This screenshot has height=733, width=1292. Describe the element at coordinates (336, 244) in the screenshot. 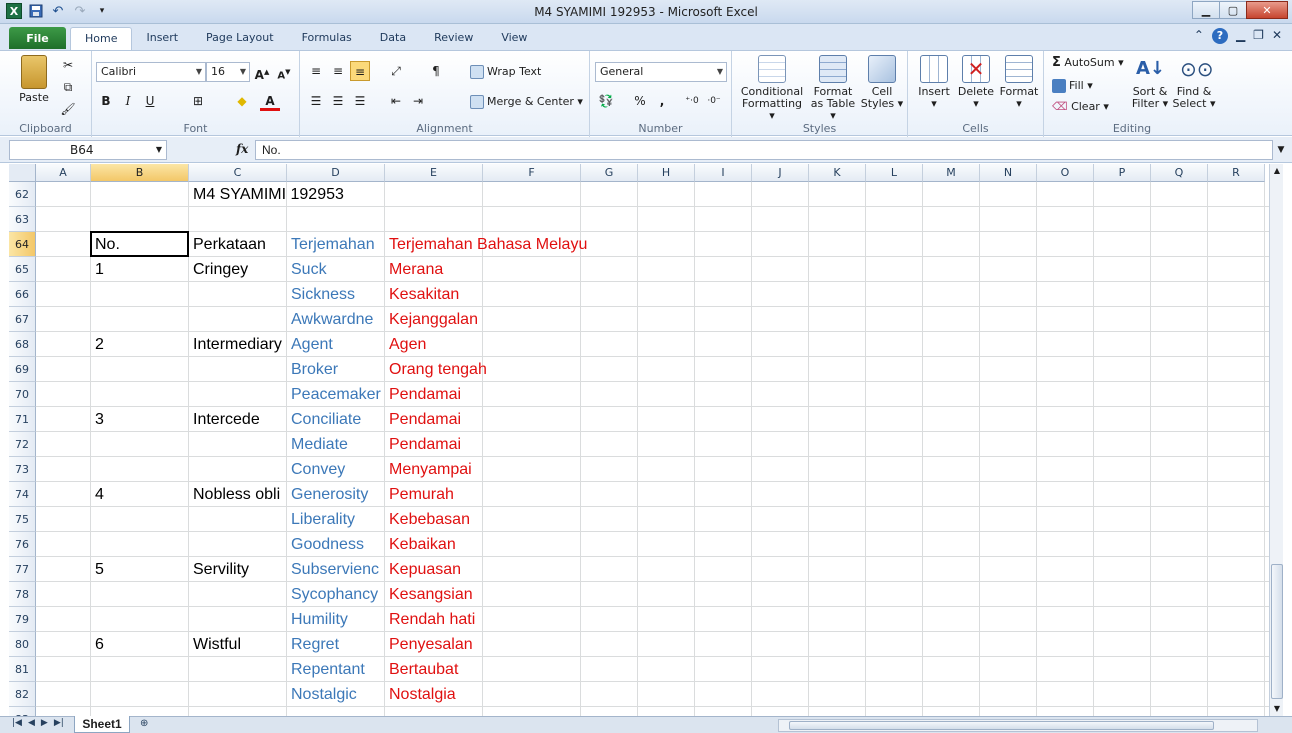

I see `cell-d64: Terjemahan` at that location.